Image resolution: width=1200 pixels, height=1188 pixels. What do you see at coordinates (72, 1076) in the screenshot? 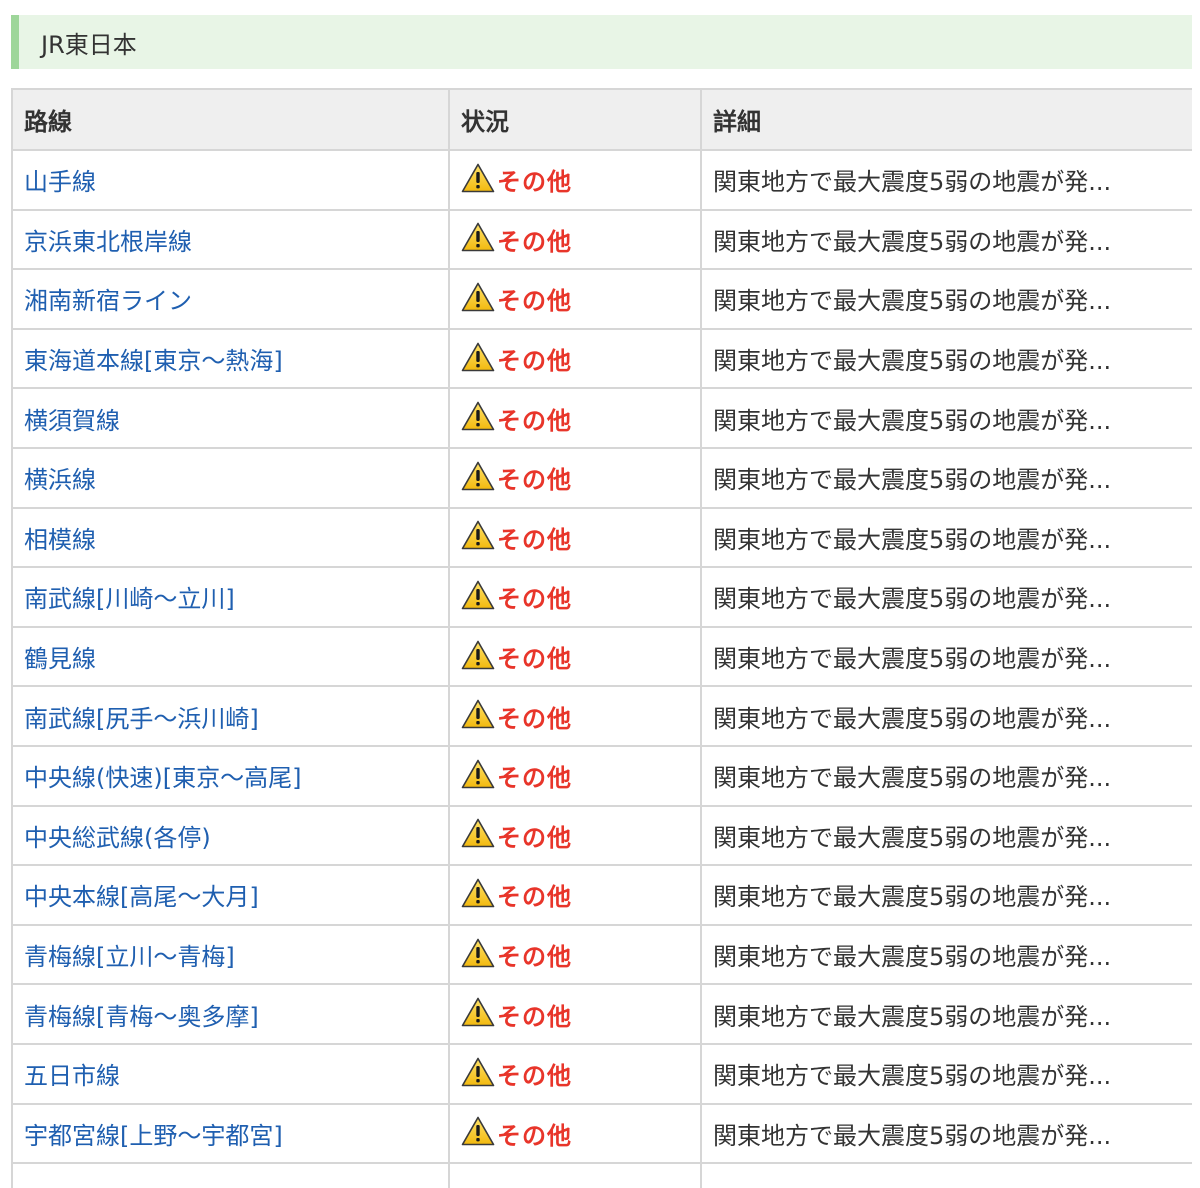
I see `line-link: 五日市線` at bounding box center [72, 1076].